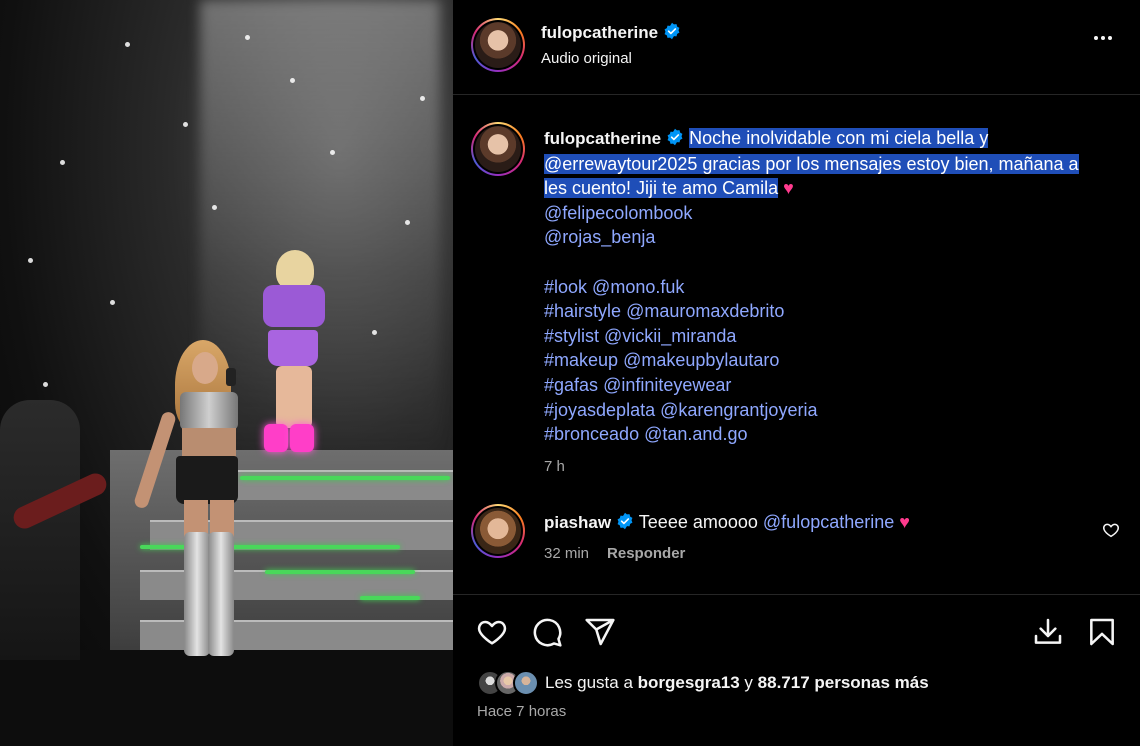 The image size is (1140, 746). Describe the element at coordinates (581, 360) in the screenshot. I see `hashtag-link: #makeup` at that location.